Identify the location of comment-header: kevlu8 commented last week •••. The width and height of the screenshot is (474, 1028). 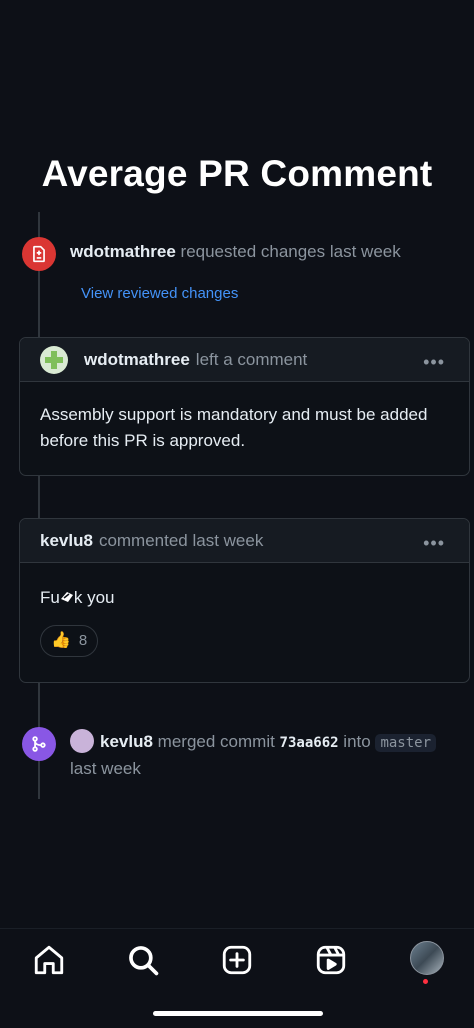
(244, 541).